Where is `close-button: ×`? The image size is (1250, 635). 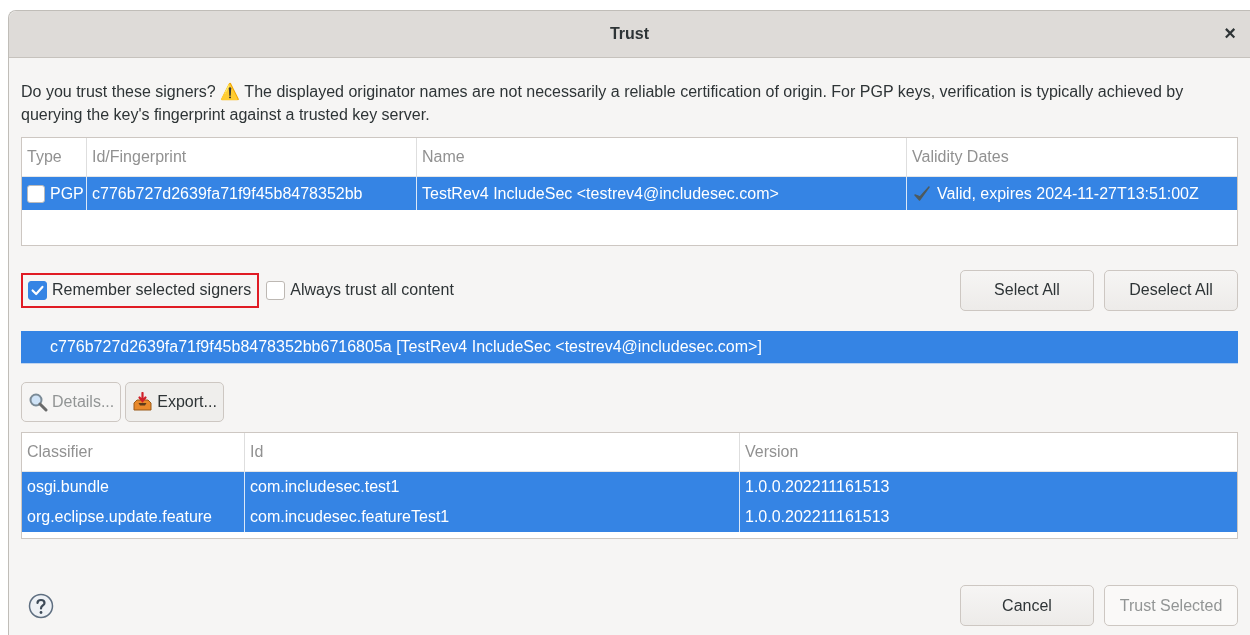 close-button: × is located at coordinates (1230, 33).